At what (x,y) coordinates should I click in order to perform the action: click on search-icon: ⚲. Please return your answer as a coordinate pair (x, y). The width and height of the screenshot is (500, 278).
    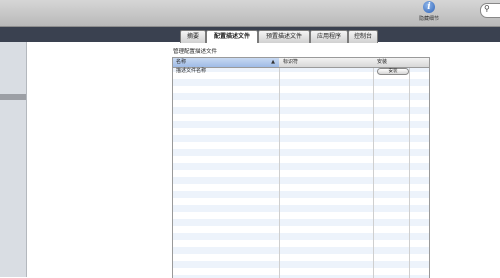
    Looking at the image, I should click on (487, 8).